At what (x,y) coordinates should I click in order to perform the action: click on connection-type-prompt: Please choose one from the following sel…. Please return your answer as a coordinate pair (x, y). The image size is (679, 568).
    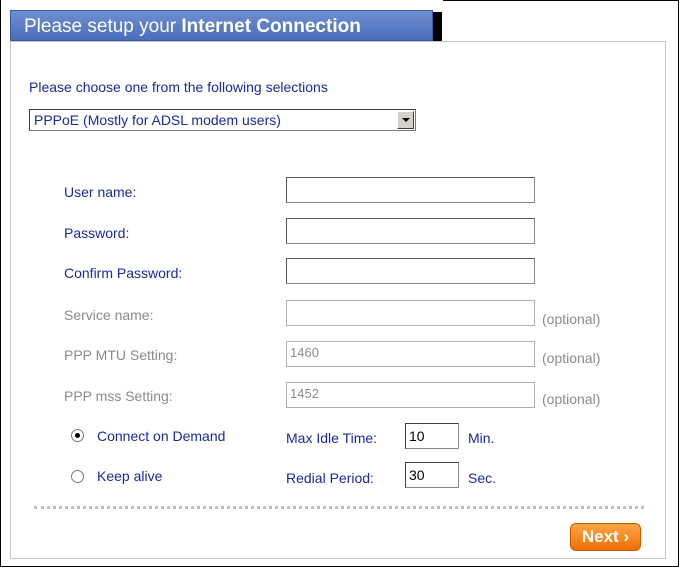
    Looking at the image, I should click on (178, 87).